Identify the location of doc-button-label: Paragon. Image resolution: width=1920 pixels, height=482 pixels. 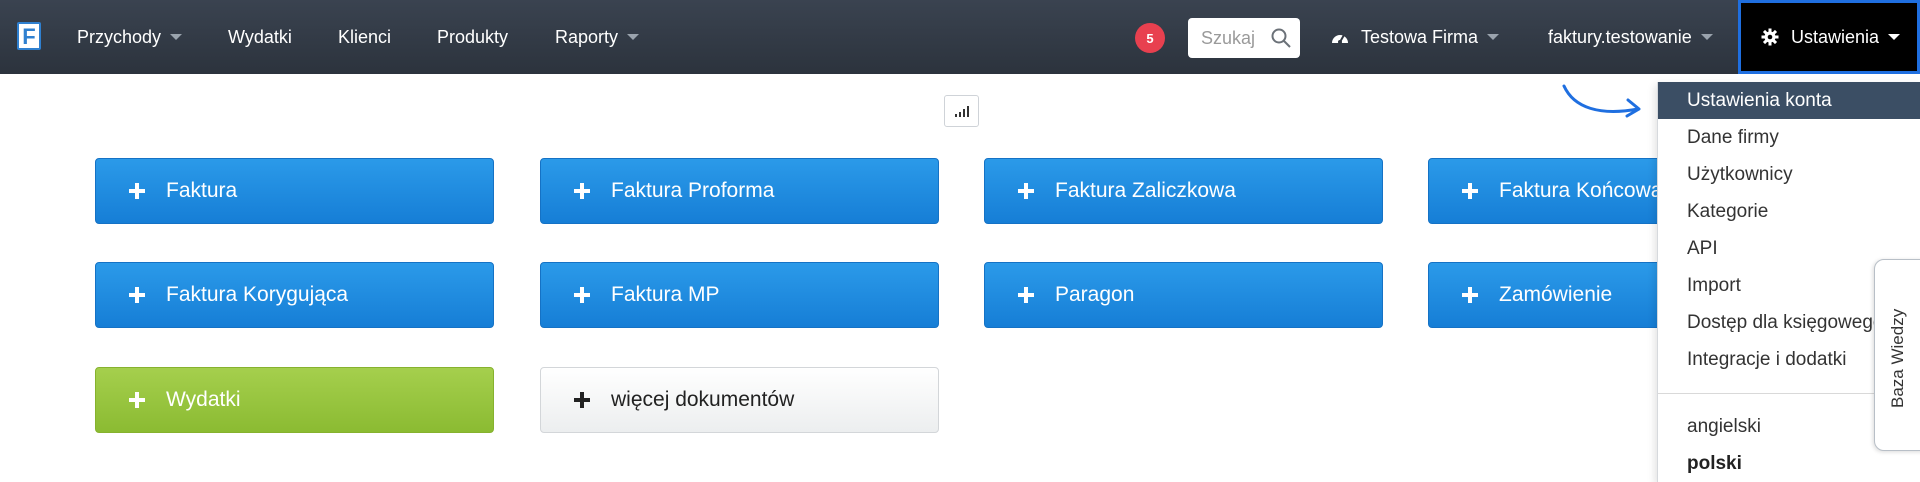
(1095, 294).